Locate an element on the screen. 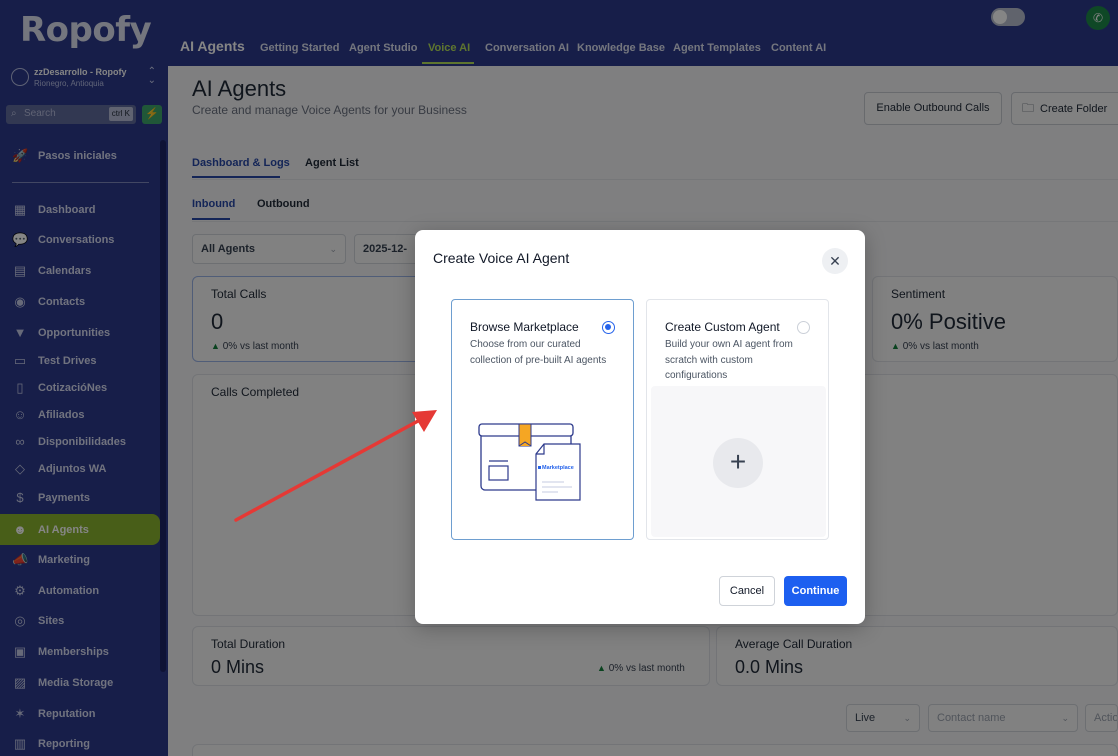 The height and width of the screenshot is (756, 1118). plus-icon: + is located at coordinates (738, 463).